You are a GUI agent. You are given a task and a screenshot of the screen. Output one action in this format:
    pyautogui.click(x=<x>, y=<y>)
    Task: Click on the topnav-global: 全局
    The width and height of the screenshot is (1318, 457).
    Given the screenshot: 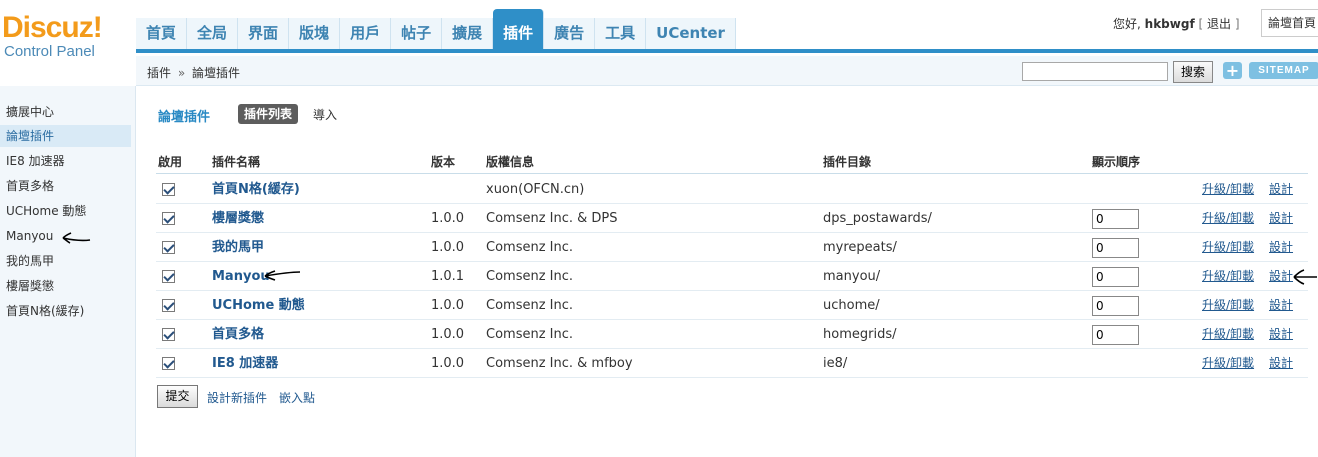 What is the action you would take?
    pyautogui.click(x=213, y=33)
    